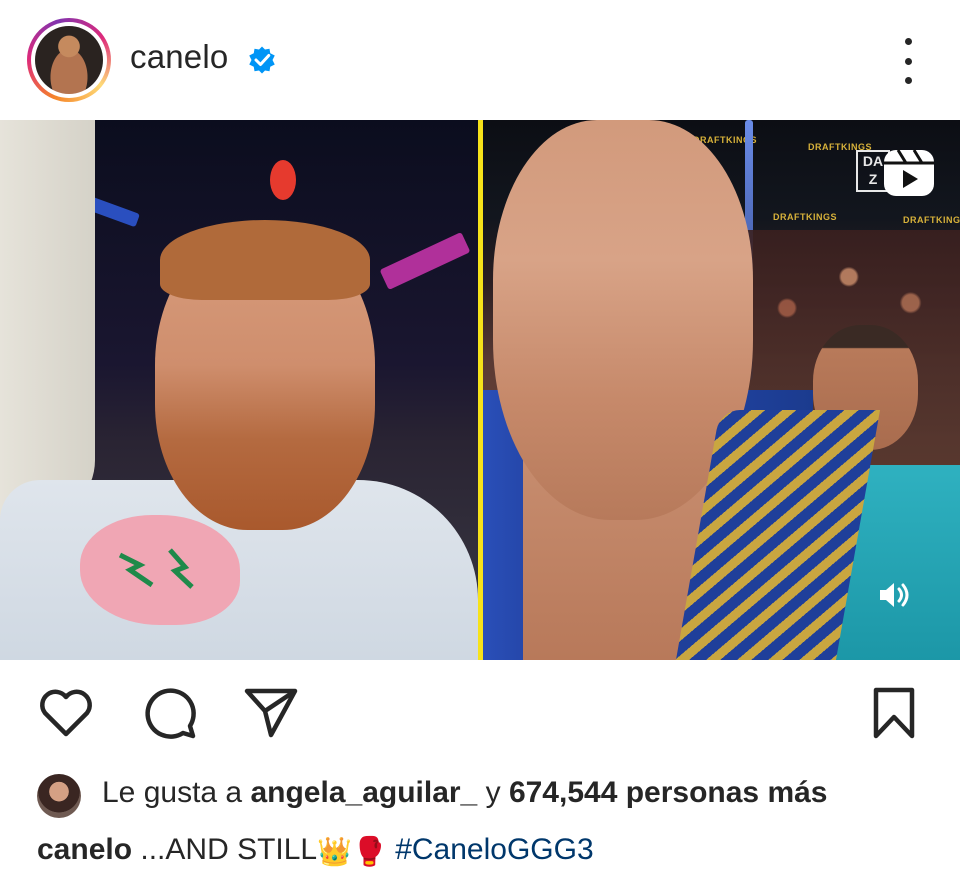  I want to click on avatar-border, so click(69, 60).